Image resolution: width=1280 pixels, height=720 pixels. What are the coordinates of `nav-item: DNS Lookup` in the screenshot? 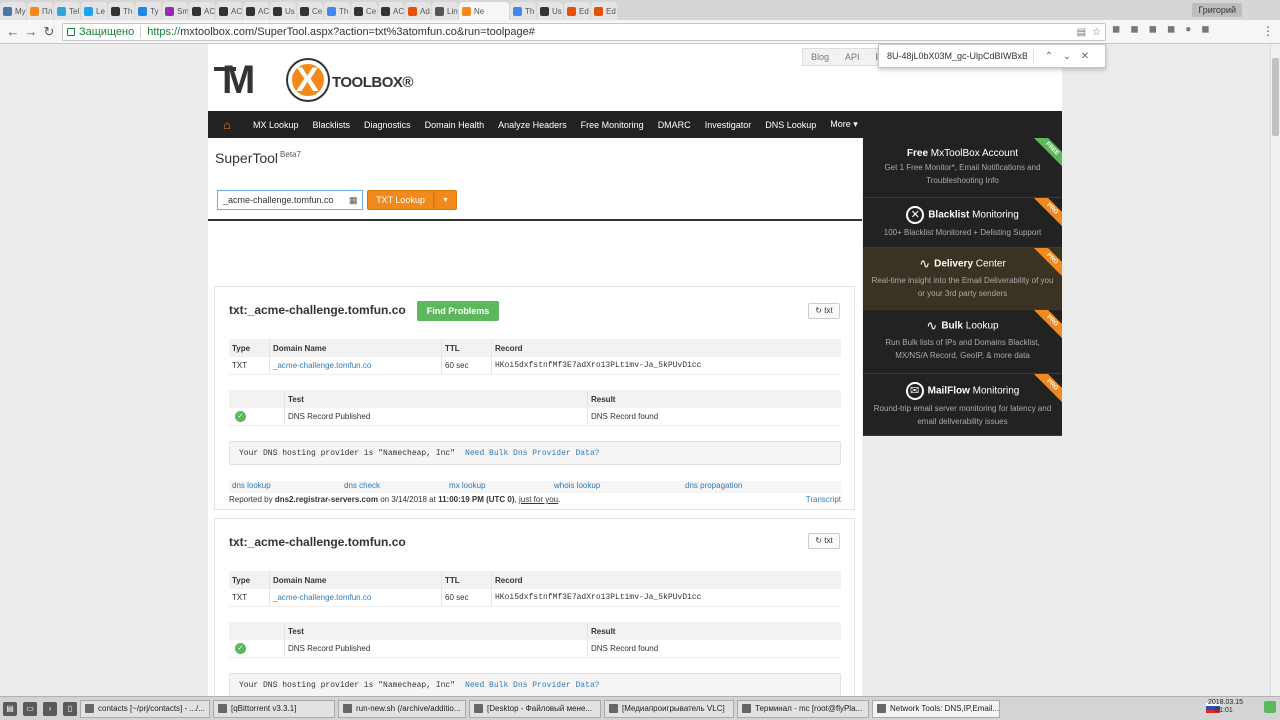 It's located at (790, 125).